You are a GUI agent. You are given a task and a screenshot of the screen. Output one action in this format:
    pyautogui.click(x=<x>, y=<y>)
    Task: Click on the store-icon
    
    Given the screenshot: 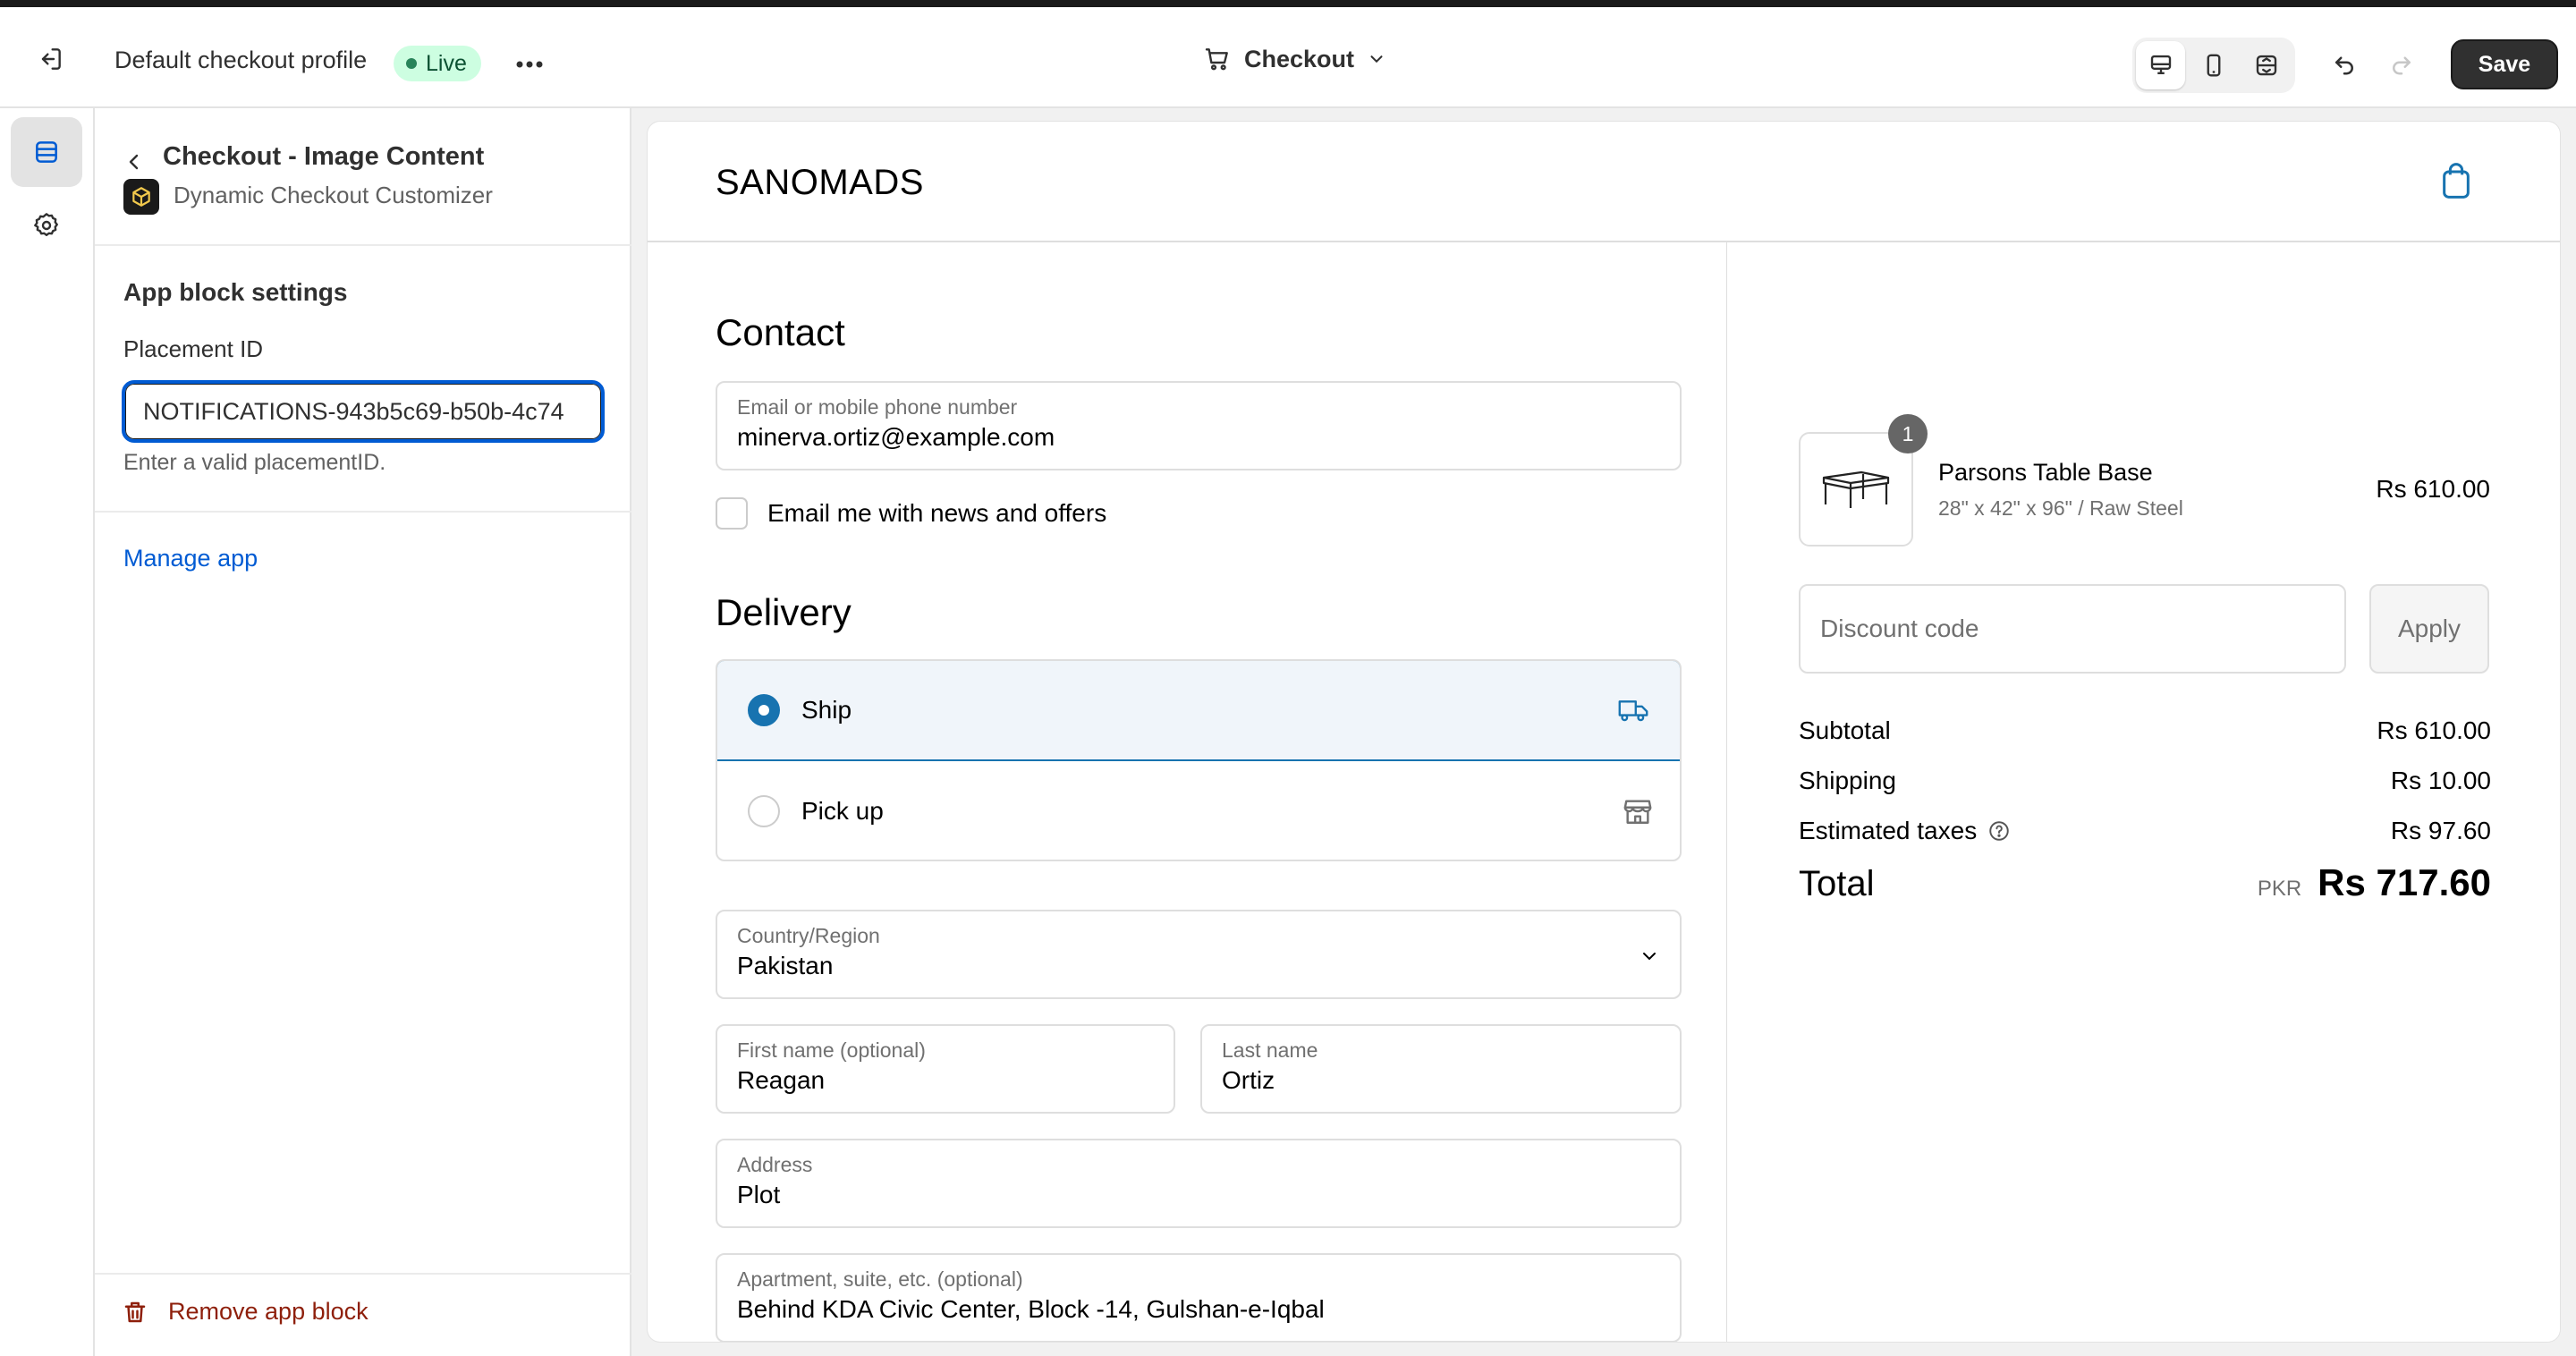 What is the action you would take?
    pyautogui.click(x=1637, y=812)
    